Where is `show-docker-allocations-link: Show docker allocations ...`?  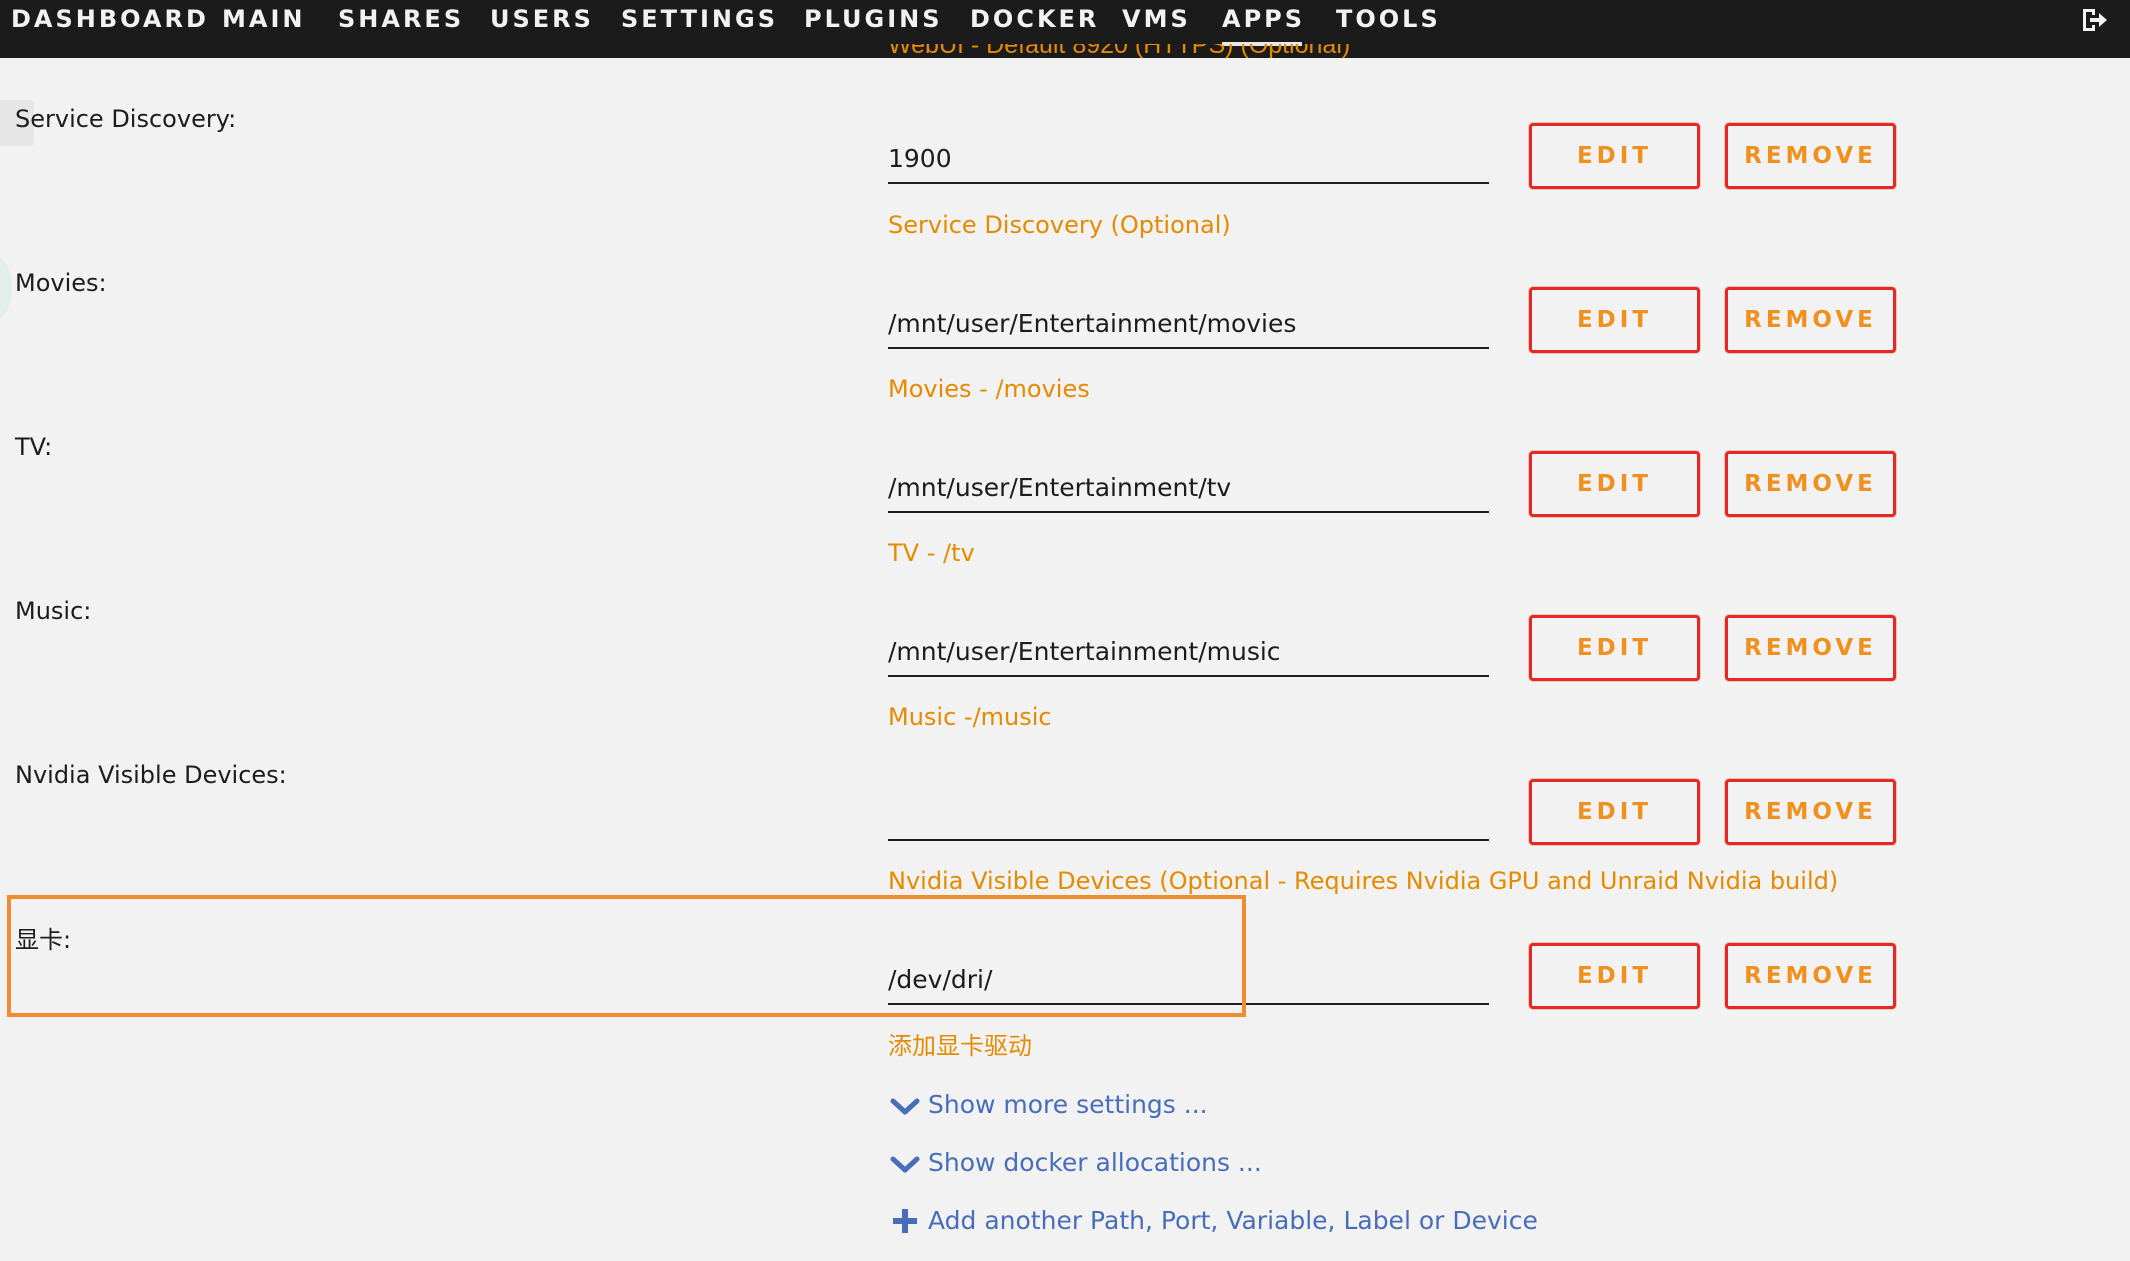 show-docker-allocations-link: Show docker allocations ... is located at coordinates (1075, 1163).